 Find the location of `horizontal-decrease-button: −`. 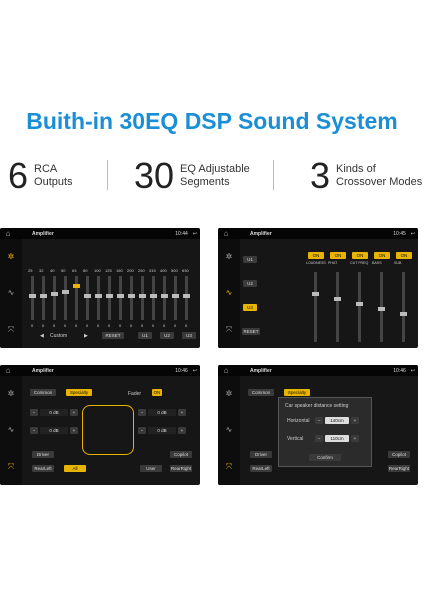

horizontal-decrease-button: − is located at coordinates (319, 420).